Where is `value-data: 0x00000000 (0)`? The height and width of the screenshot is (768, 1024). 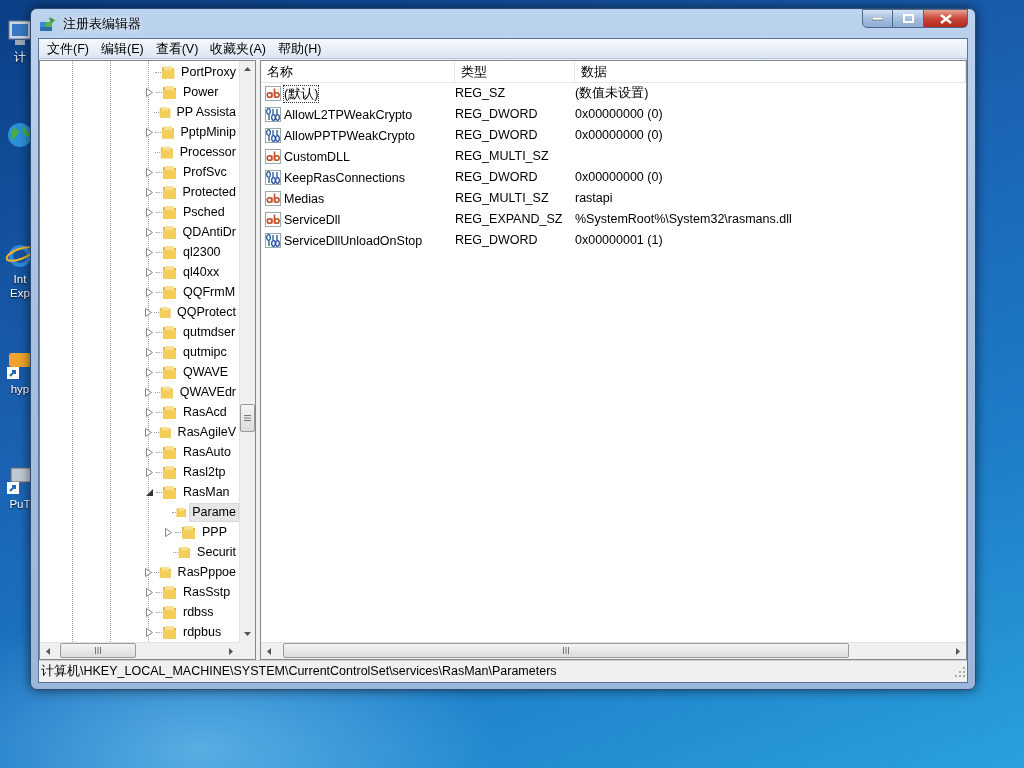 value-data: 0x00000000 (0) is located at coordinates (619, 177).